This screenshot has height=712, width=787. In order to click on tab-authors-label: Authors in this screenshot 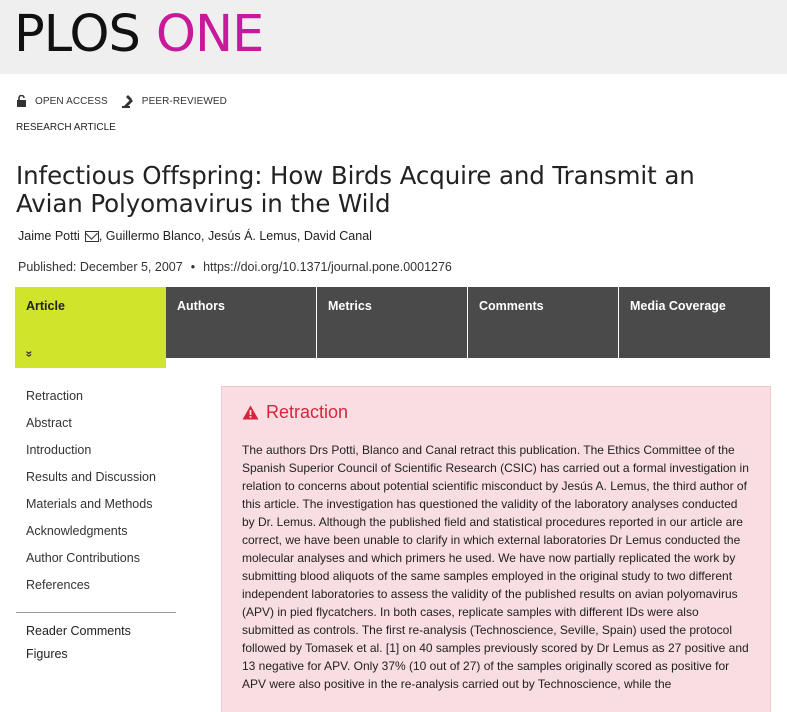, I will do `click(201, 306)`.